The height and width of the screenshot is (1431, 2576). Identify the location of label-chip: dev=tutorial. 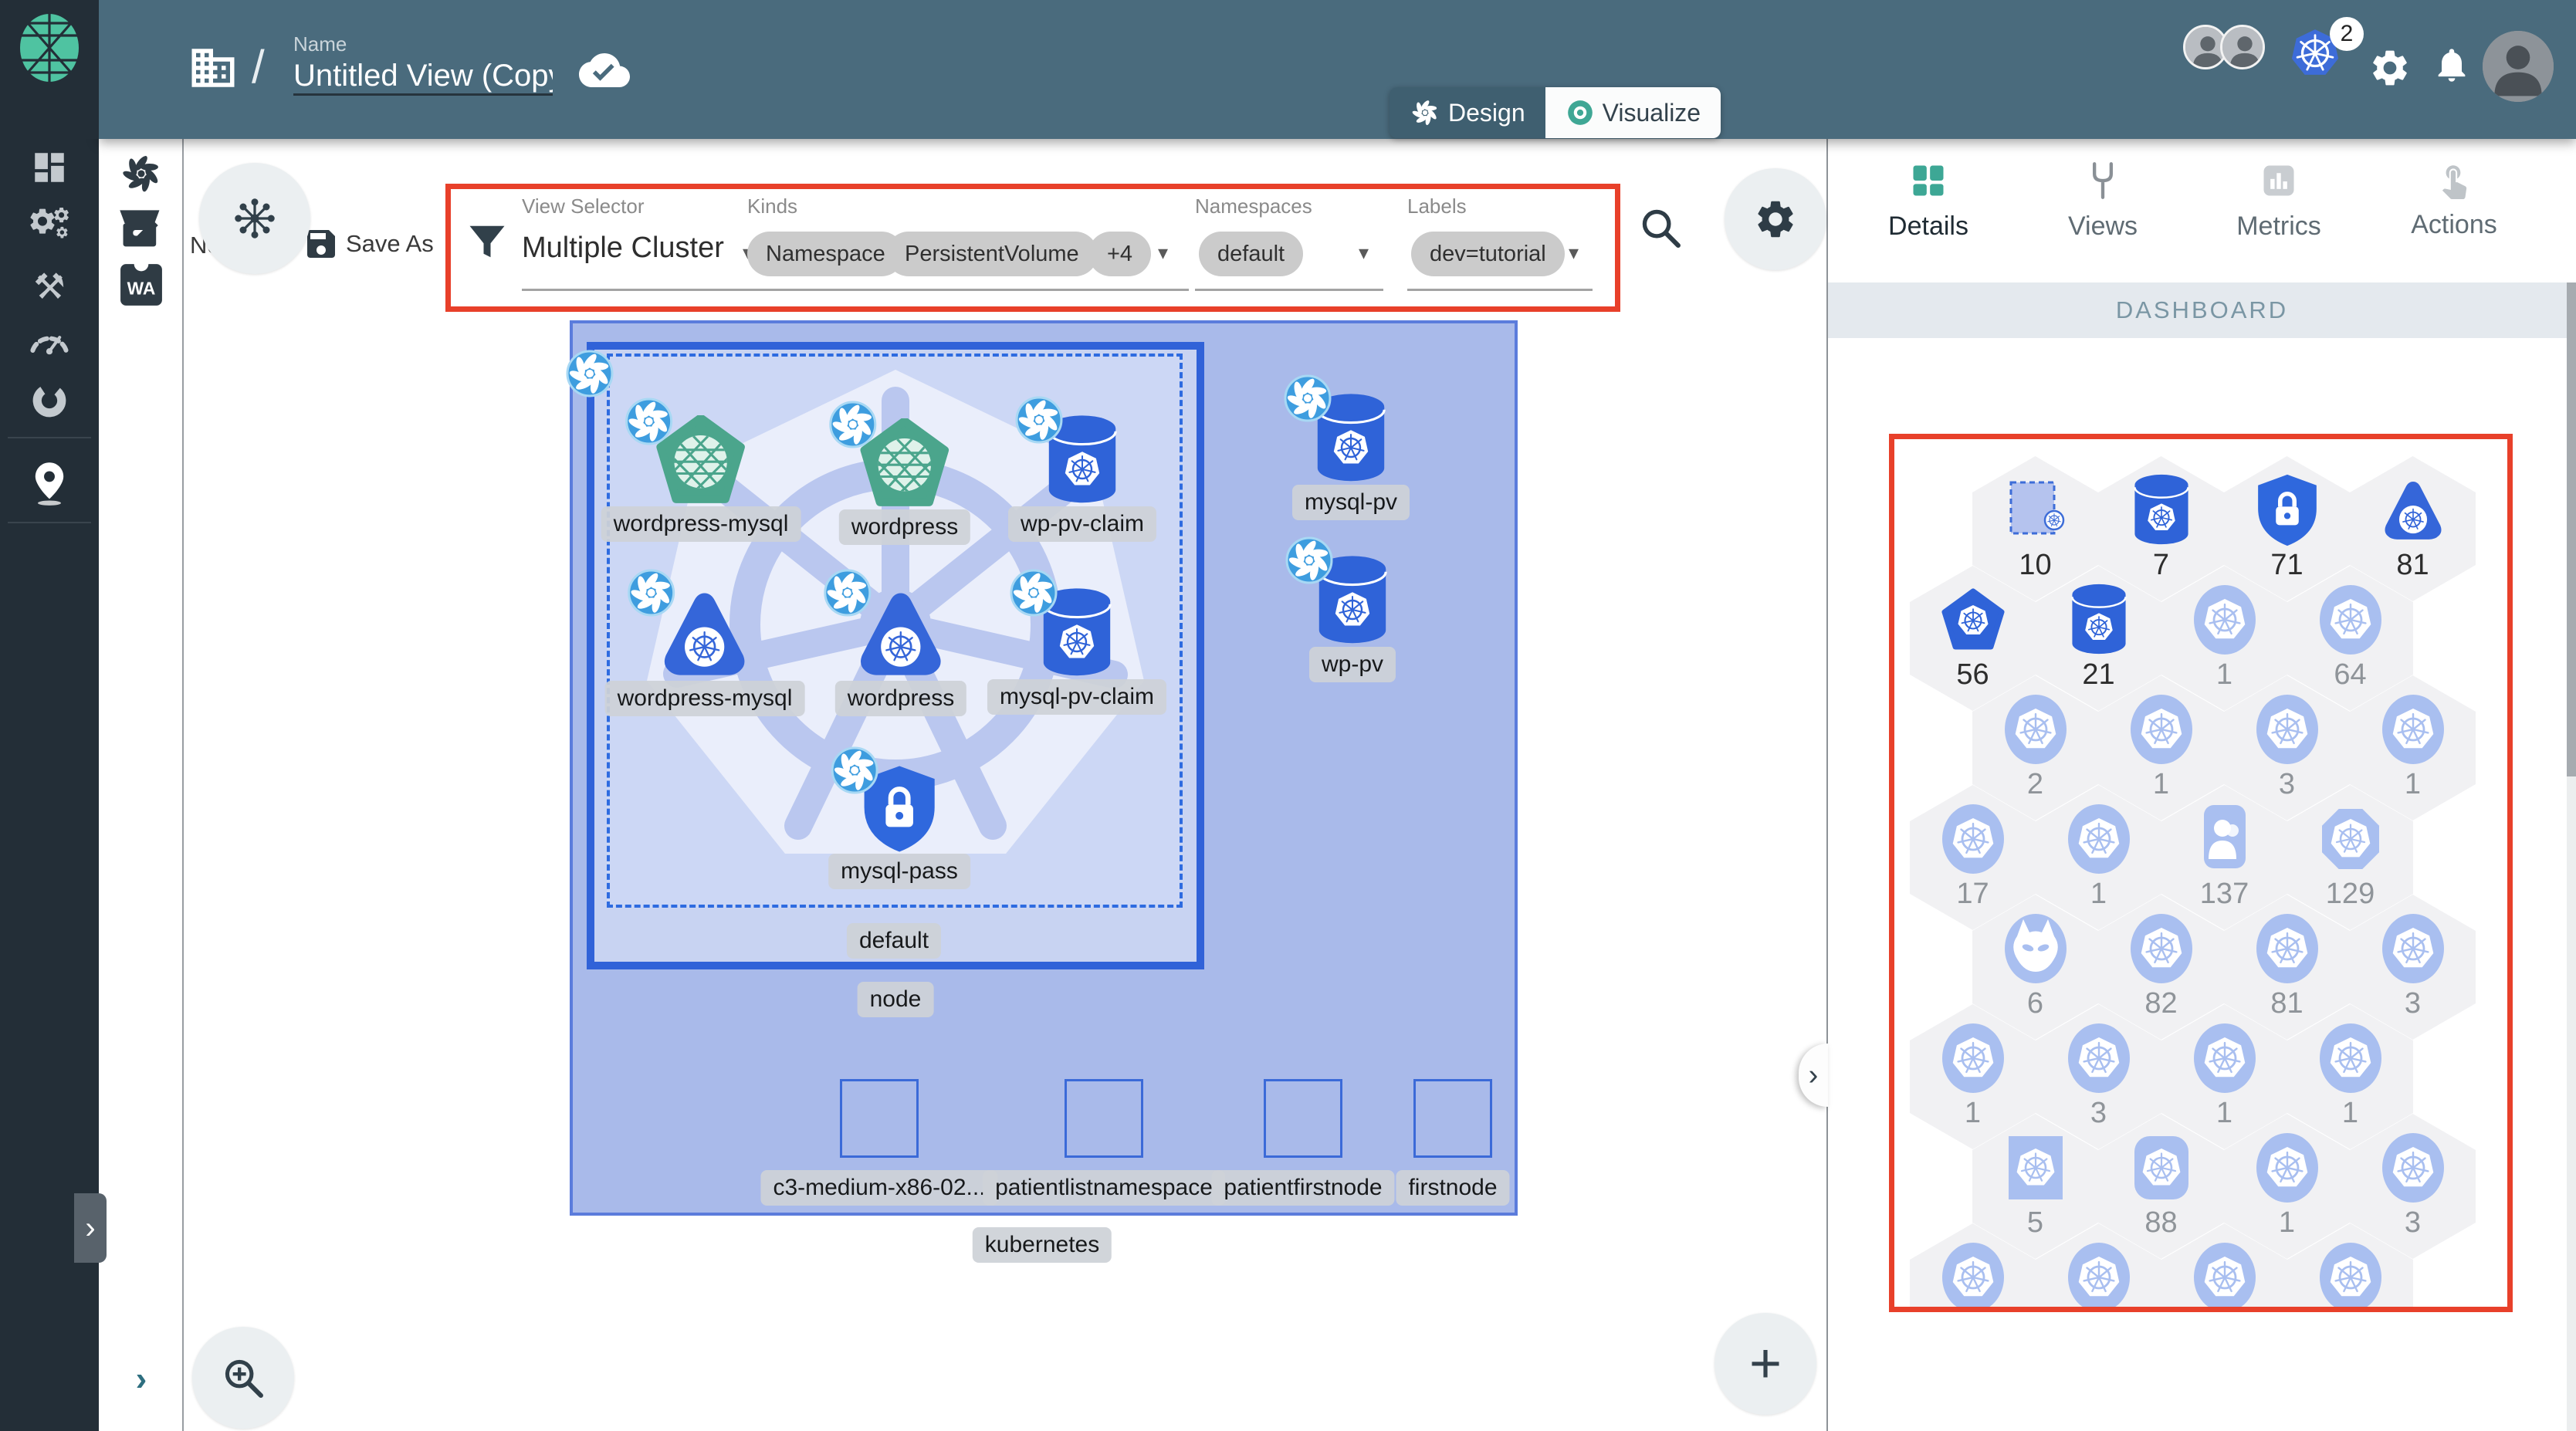
(1488, 254).